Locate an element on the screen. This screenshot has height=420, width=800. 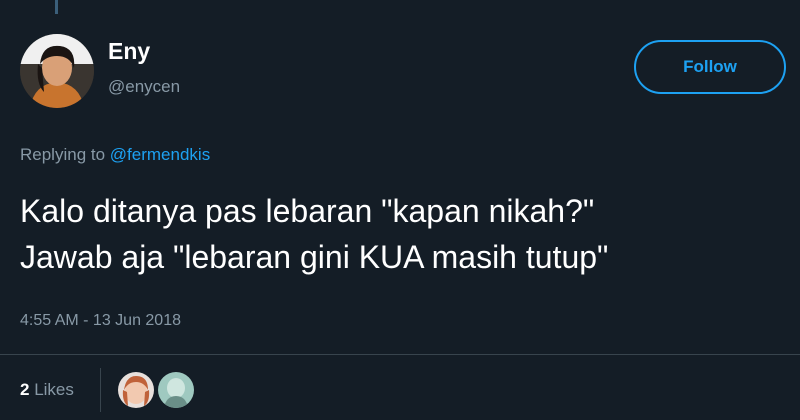
likes-label: Likes is located at coordinates (54, 389).